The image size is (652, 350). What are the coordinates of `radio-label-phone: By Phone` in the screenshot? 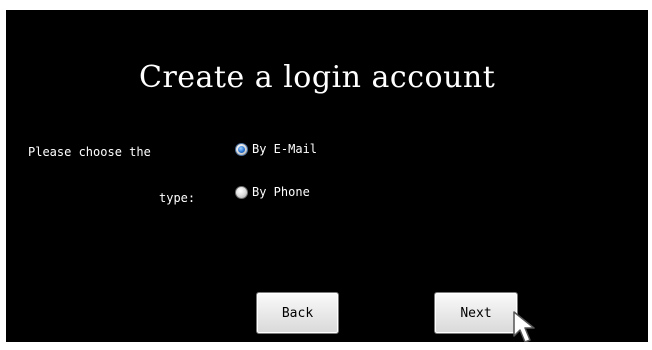 It's located at (281, 192).